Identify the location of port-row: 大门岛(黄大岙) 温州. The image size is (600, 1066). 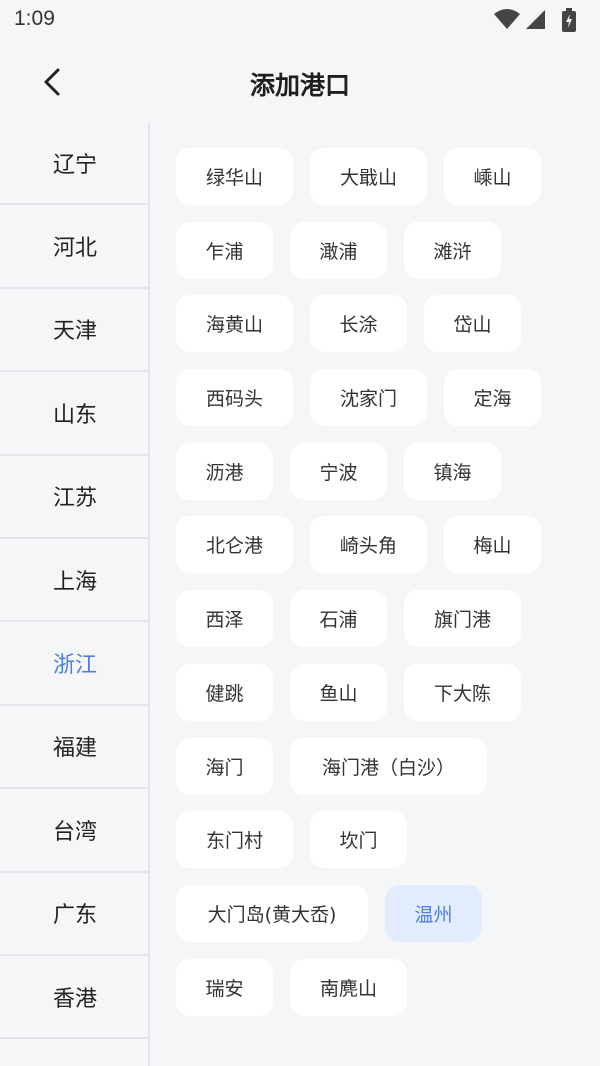
(376, 913).